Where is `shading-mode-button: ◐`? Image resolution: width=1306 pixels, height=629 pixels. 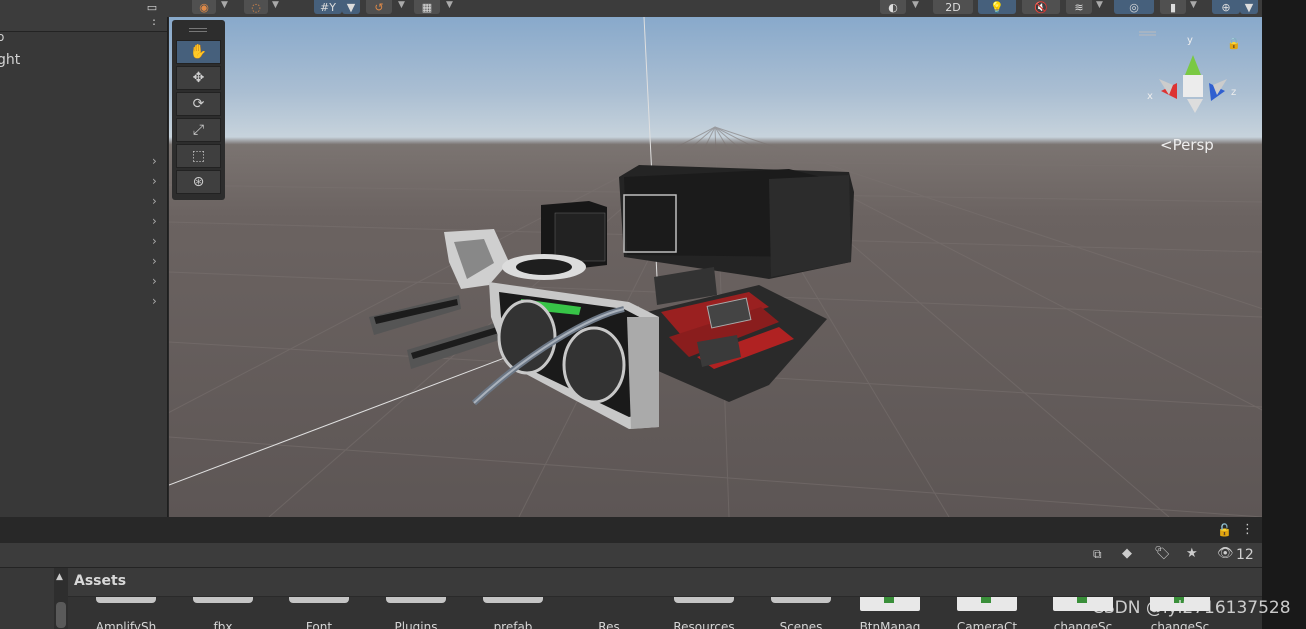
shading-mode-button: ◐ is located at coordinates (893, 7).